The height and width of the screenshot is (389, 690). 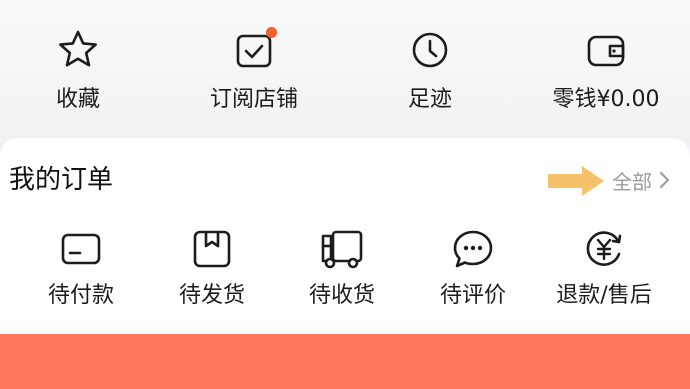 I want to click on bottom-banner, so click(x=345, y=361).